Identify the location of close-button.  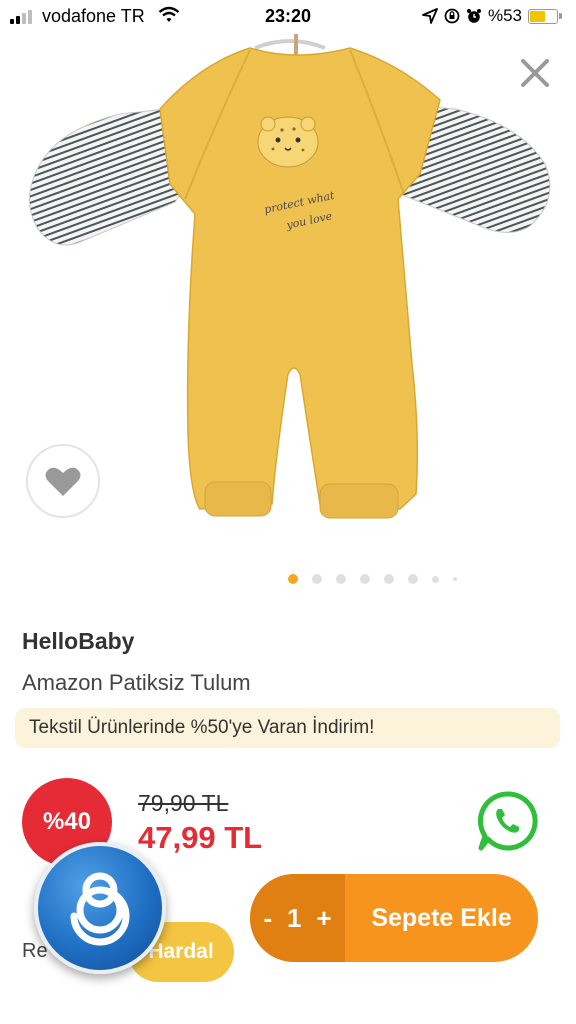
(535, 73).